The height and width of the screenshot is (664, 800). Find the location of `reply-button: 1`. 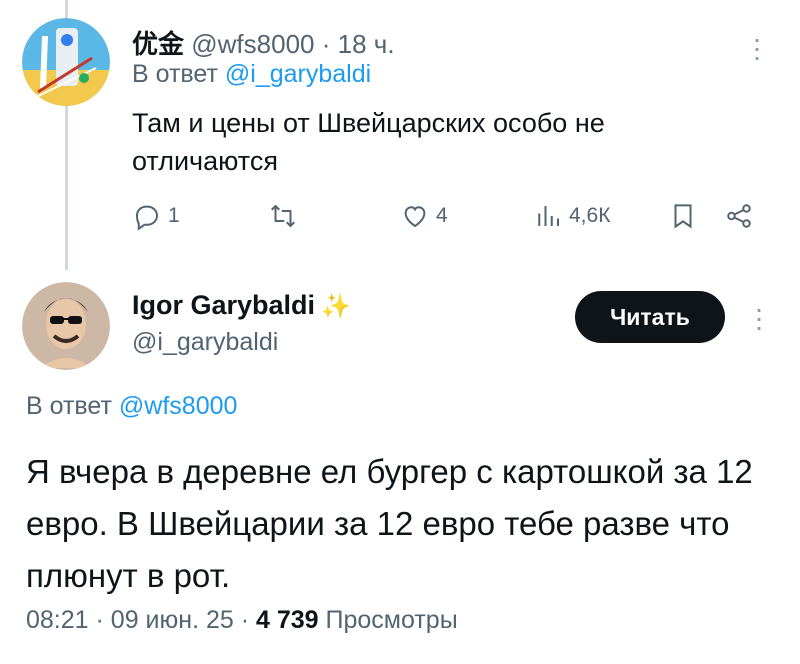

reply-button: 1 is located at coordinates (156, 216).